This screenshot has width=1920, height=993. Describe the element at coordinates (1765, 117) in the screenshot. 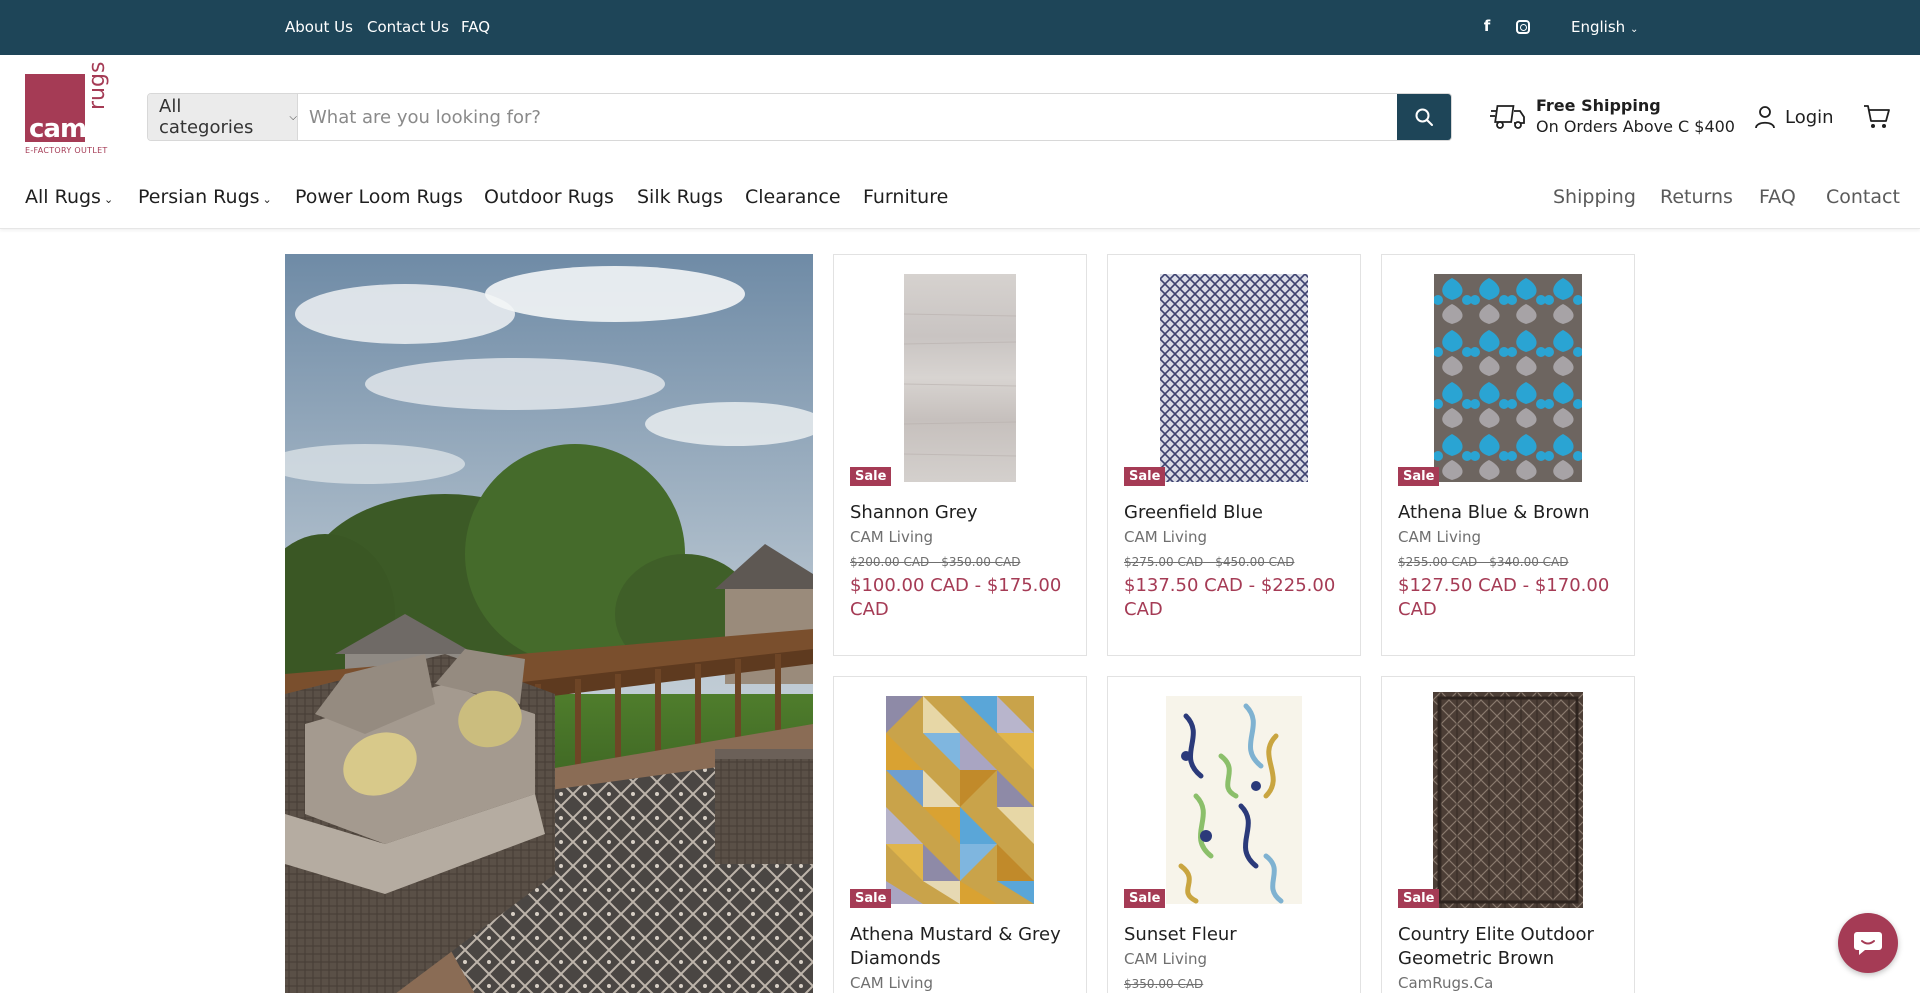

I see `user-icon` at that location.